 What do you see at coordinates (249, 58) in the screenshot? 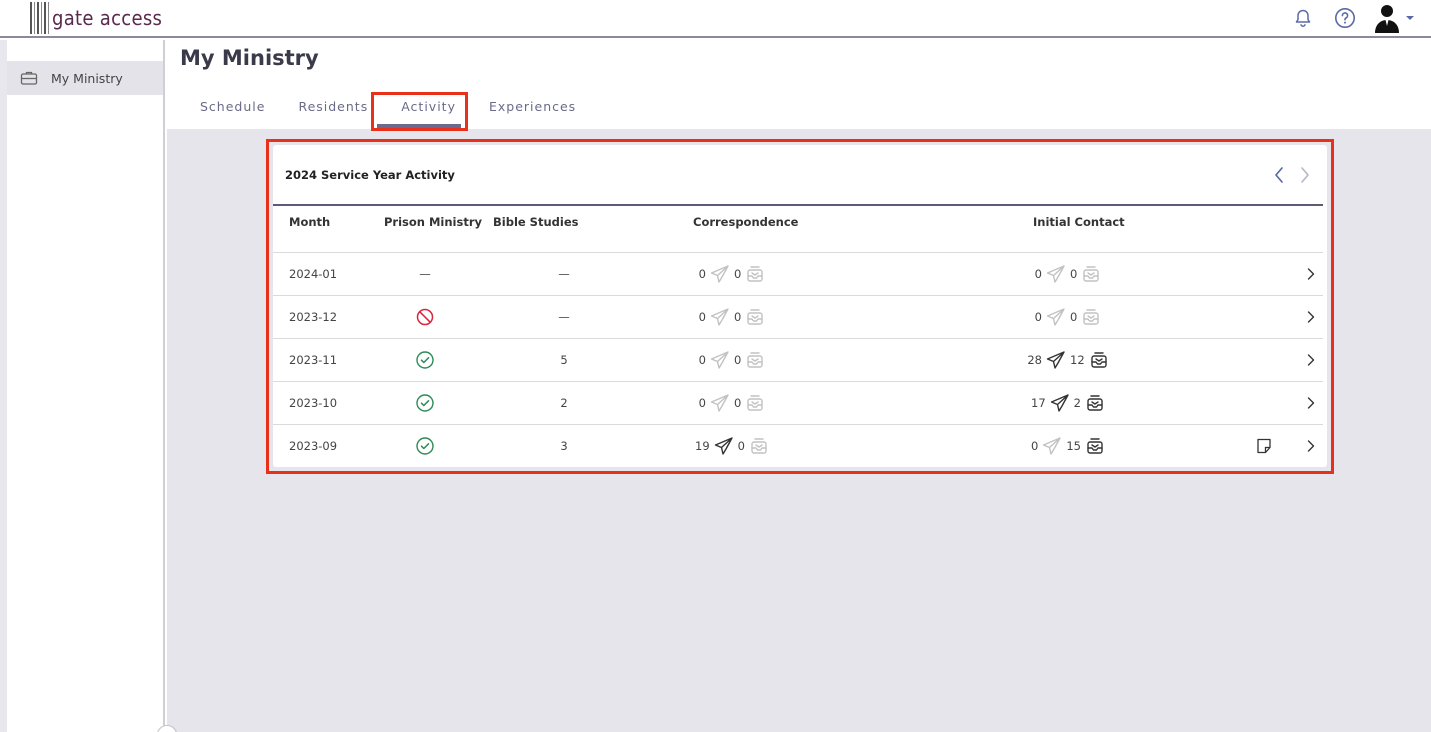
I see `page-title: My Ministry` at bounding box center [249, 58].